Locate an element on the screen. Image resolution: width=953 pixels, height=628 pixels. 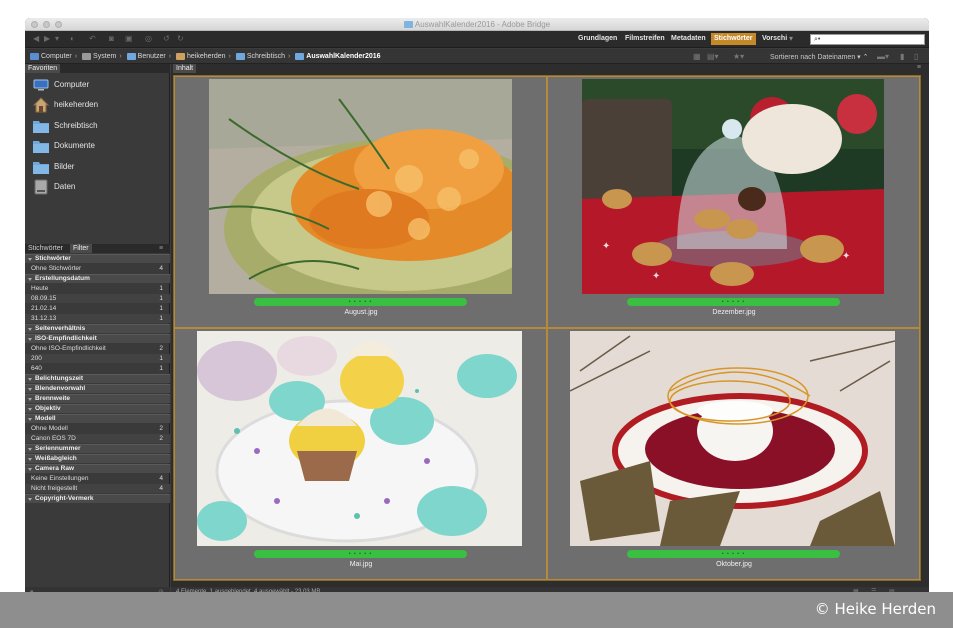
breadcrumb-benutzer: Benutzer is located at coordinates (152, 56).